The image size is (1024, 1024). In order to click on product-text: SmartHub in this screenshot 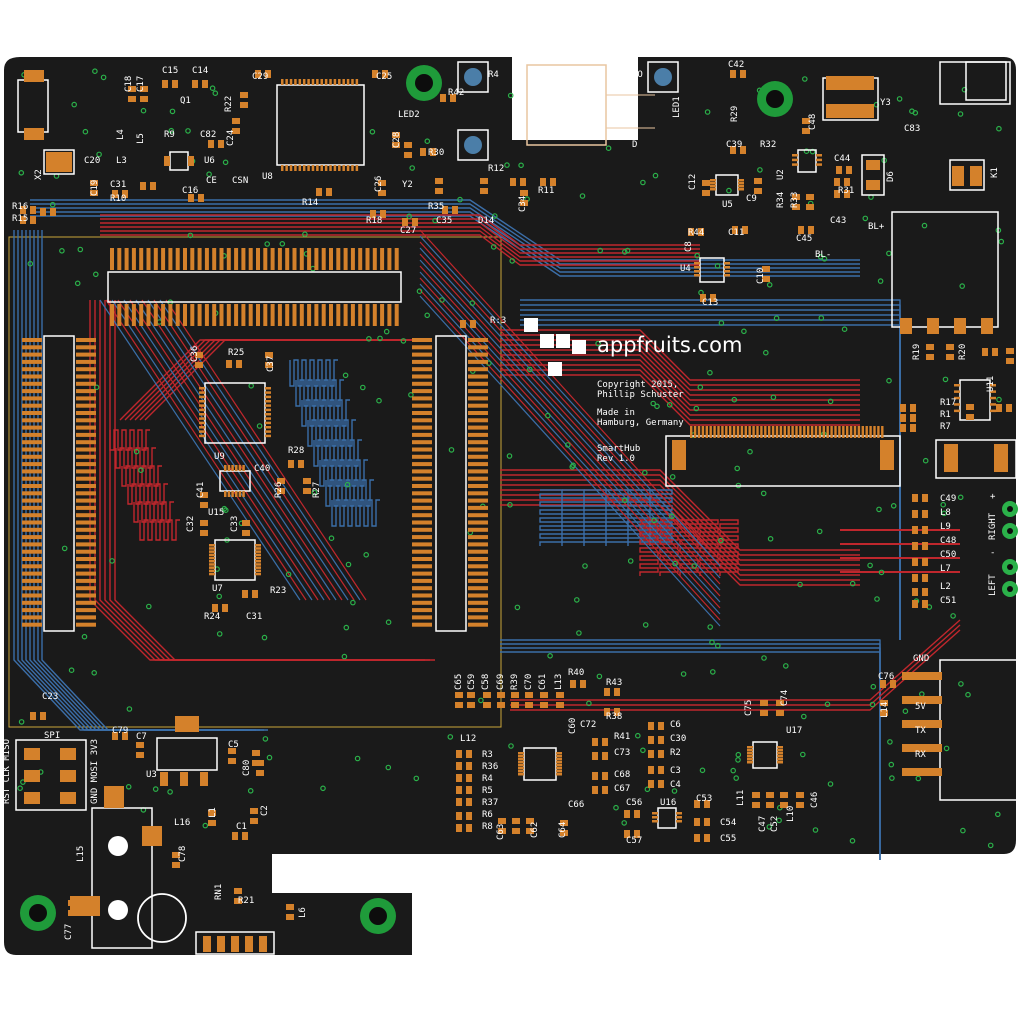, I will do `click(619, 449)`.